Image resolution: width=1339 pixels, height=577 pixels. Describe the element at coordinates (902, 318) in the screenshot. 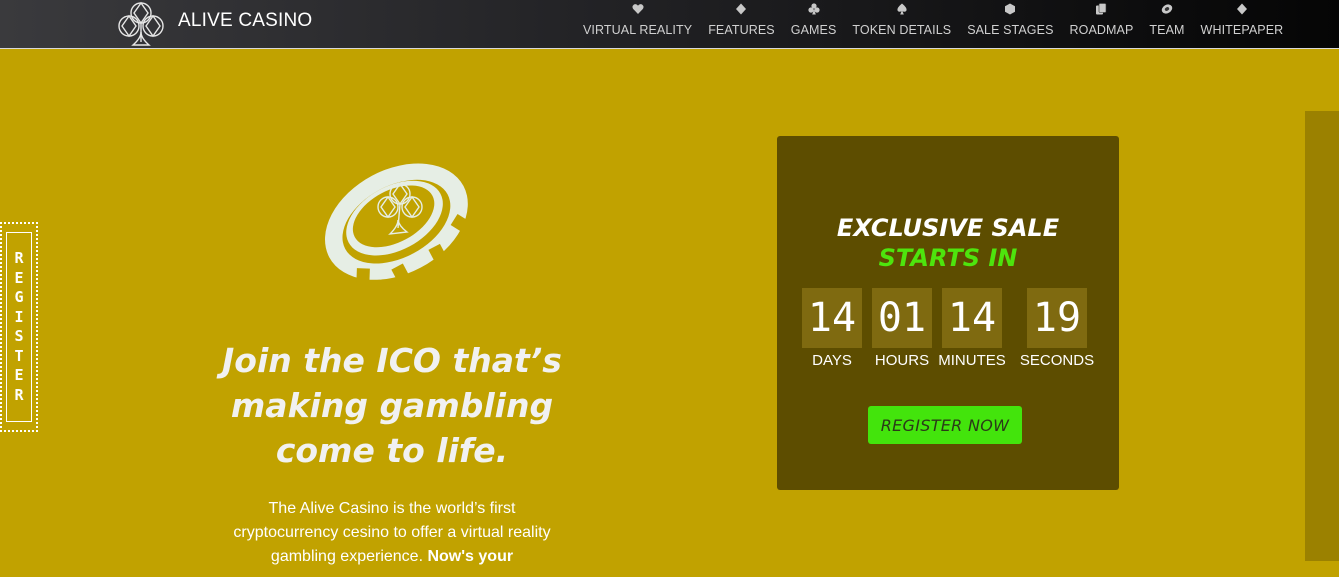

I see `countdown-value: 01` at that location.